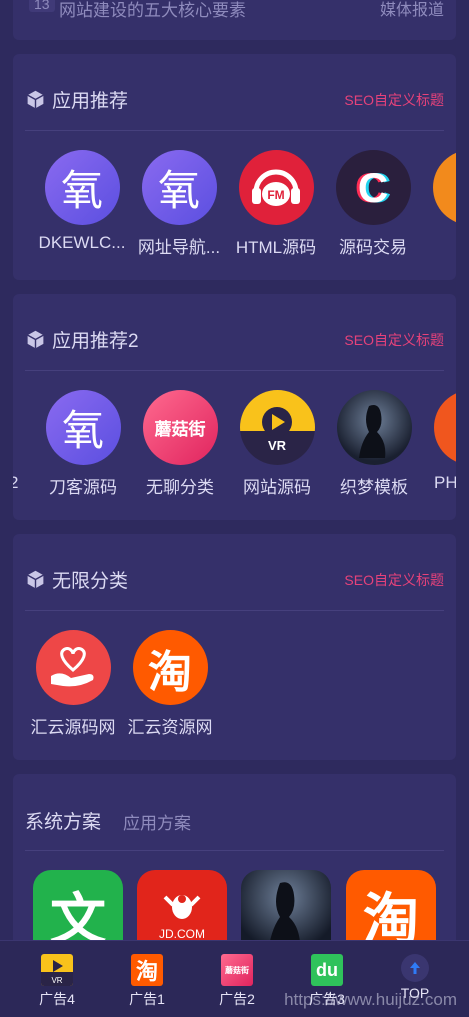  I want to click on app-row: 氧 DKEWLC... 氧 网址导航... FM HTML源码 C 源码交易 刀, so click(234, 210).